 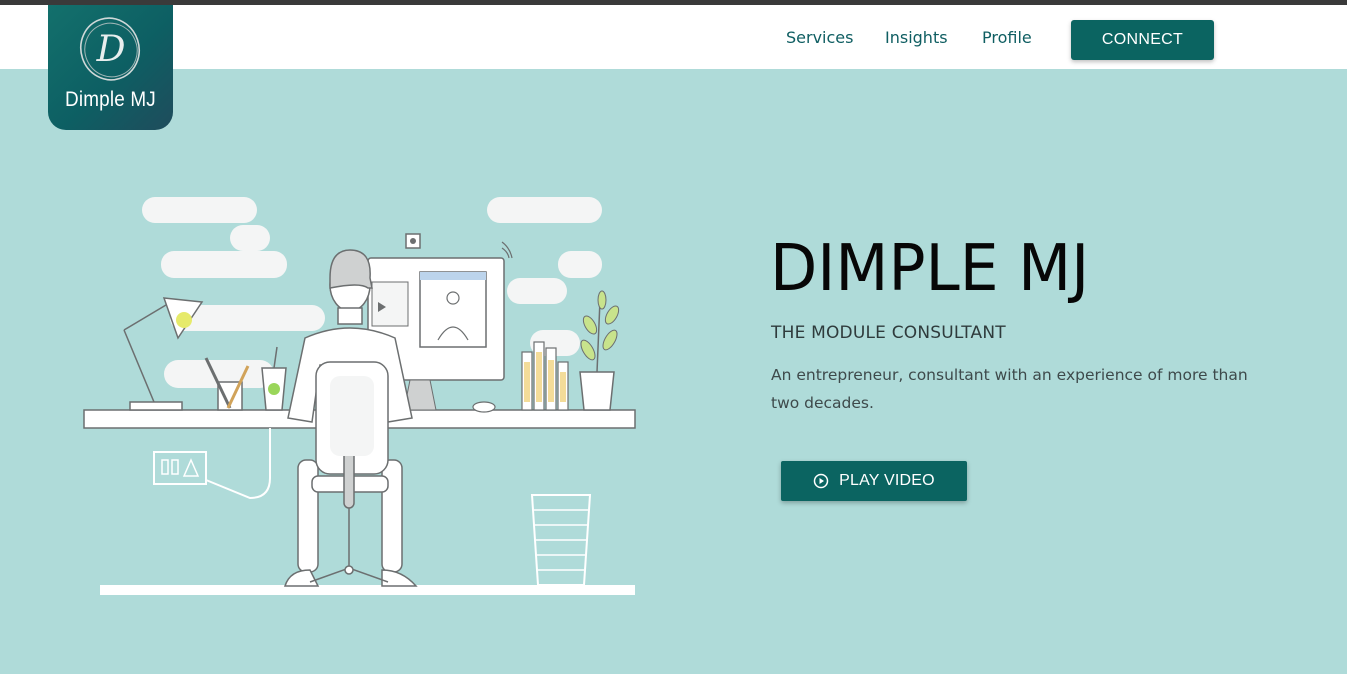 I want to click on hero-subtitle: THE MODULE CONSULTANT, so click(x=888, y=333).